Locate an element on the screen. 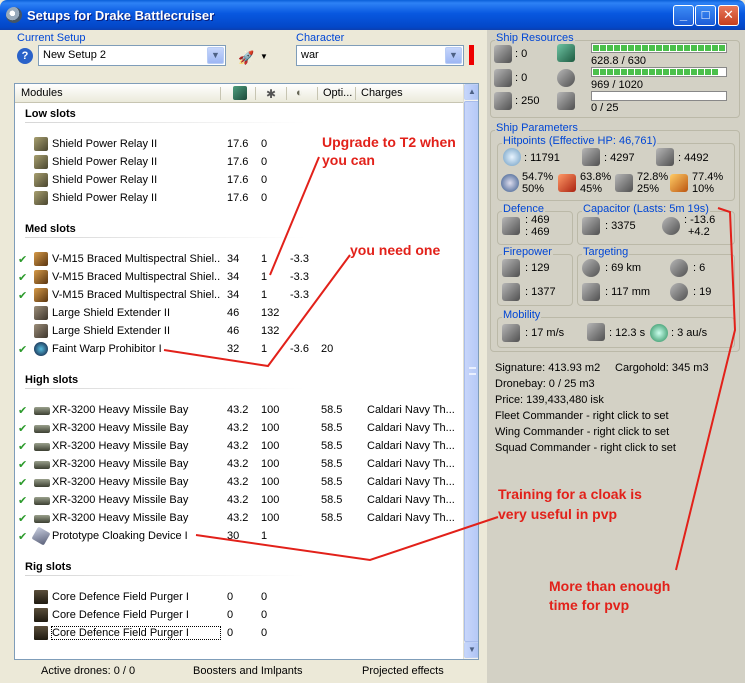 This screenshot has height=683, width=745. current-setup-value: New Setup 2 is located at coordinates (74, 55).